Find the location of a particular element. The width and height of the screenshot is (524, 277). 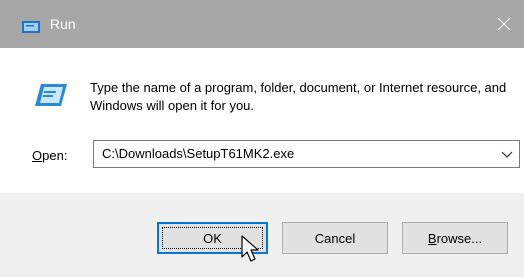

window-title: Run is located at coordinates (63, 24).